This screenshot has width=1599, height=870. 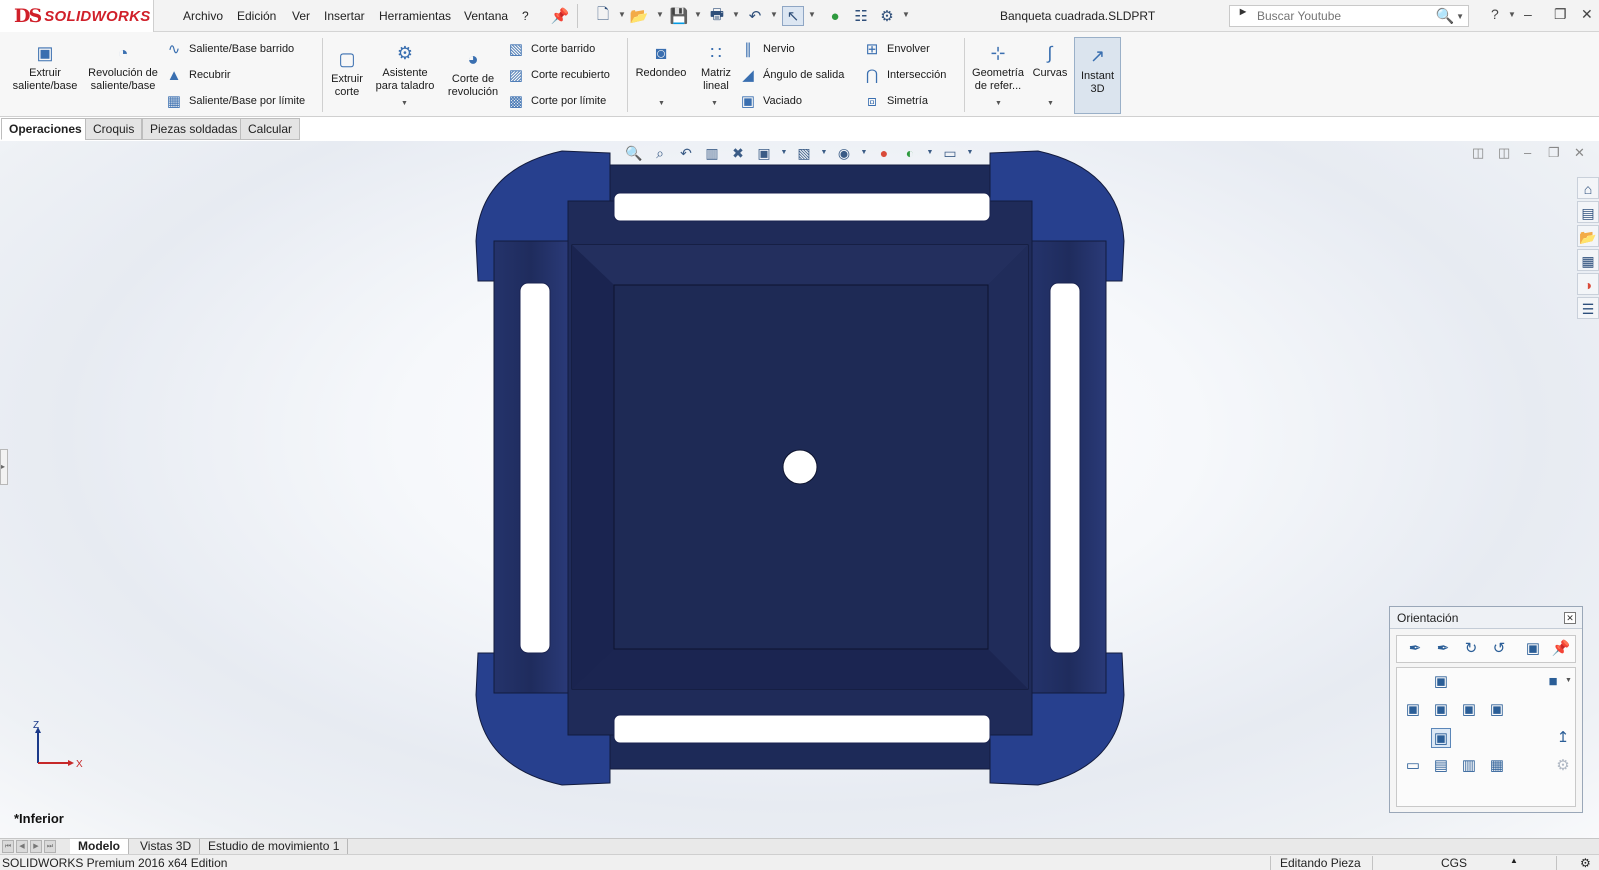 What do you see at coordinates (77, 16) in the screenshot?
I see `solidworks-logo: DS SOLIDWORKS` at bounding box center [77, 16].